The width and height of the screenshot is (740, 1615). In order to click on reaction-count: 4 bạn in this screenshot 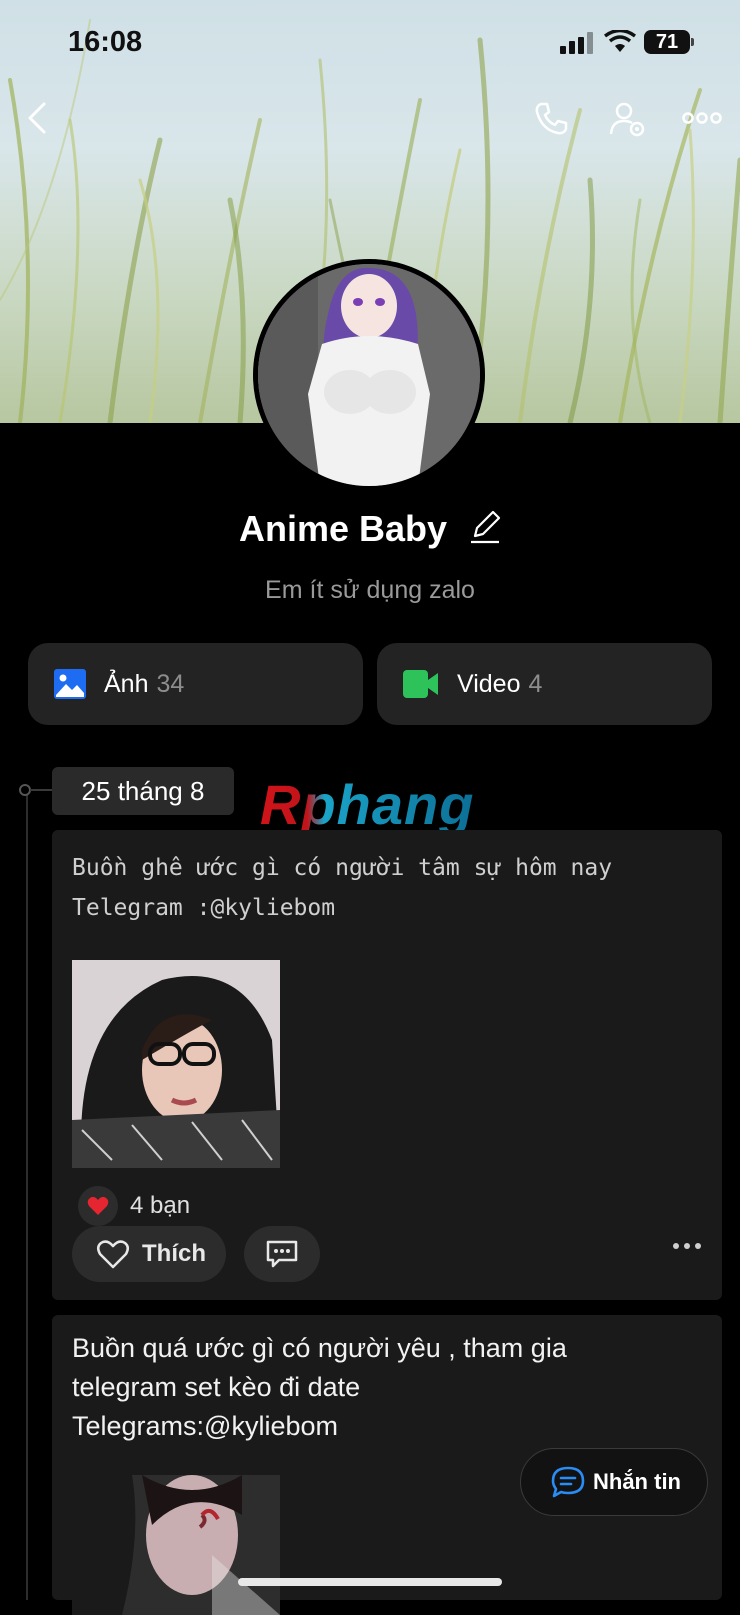, I will do `click(160, 1205)`.